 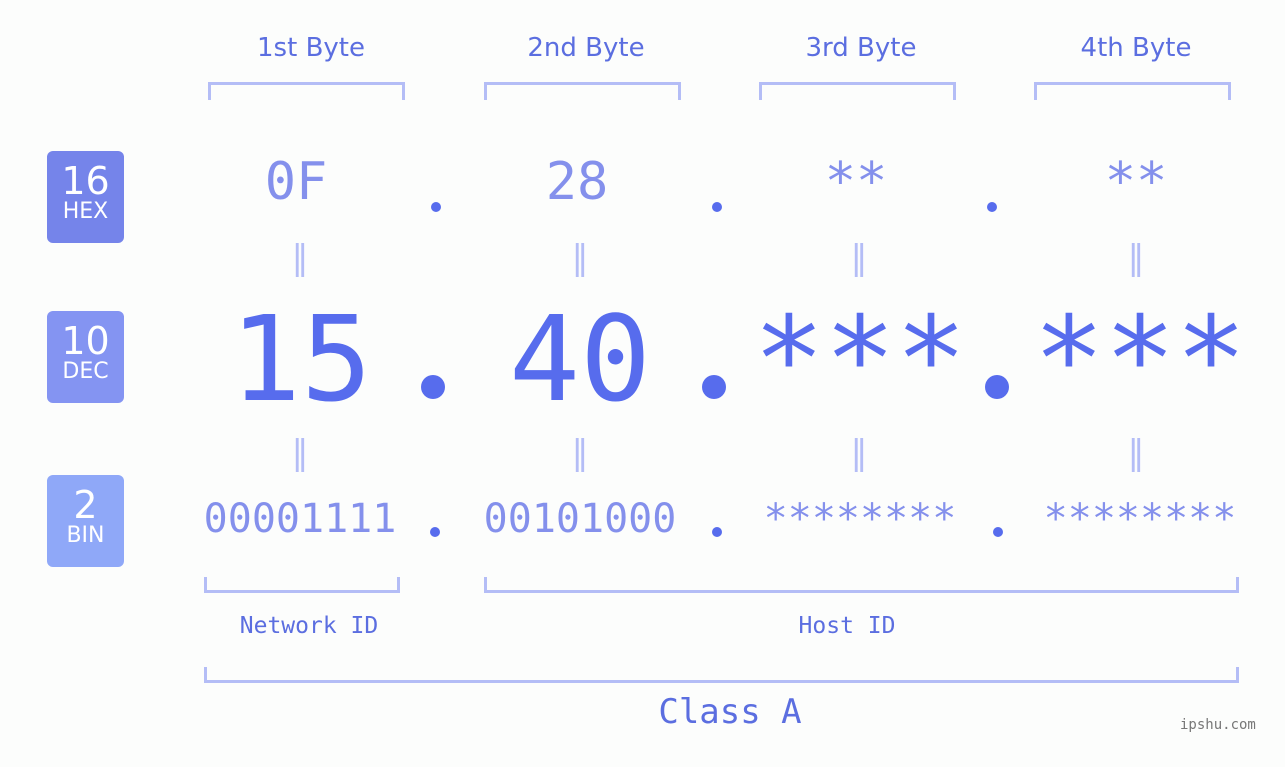 What do you see at coordinates (85, 211) in the screenshot?
I see `hex-base-label: HEX` at bounding box center [85, 211].